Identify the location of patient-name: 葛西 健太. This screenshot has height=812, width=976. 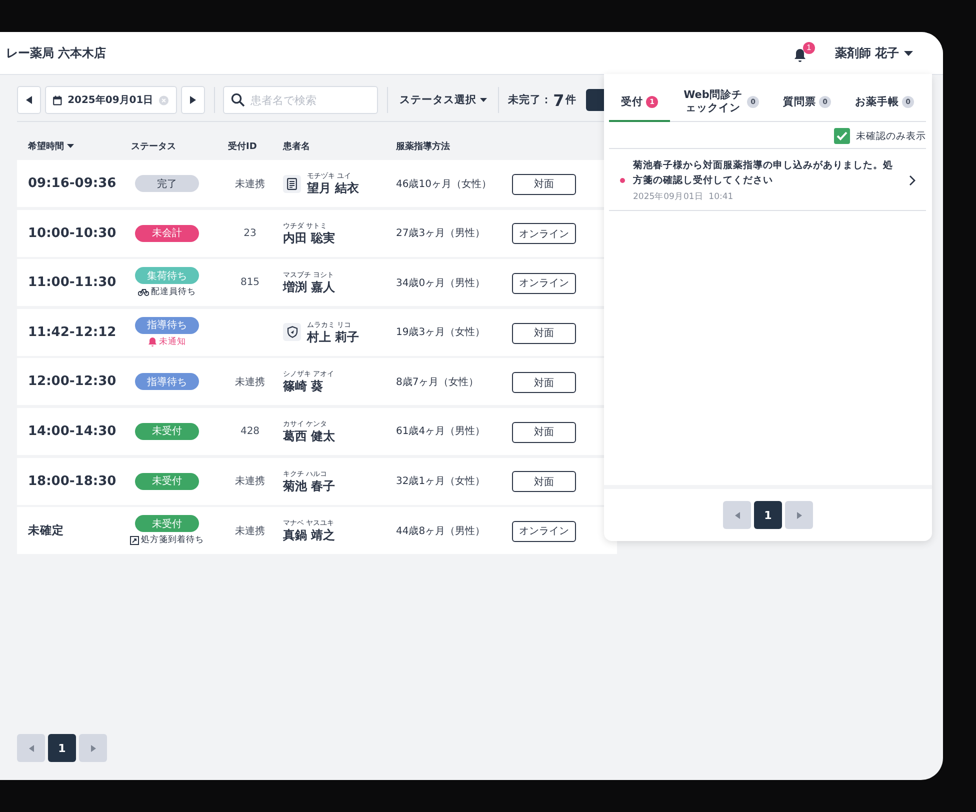
(309, 436).